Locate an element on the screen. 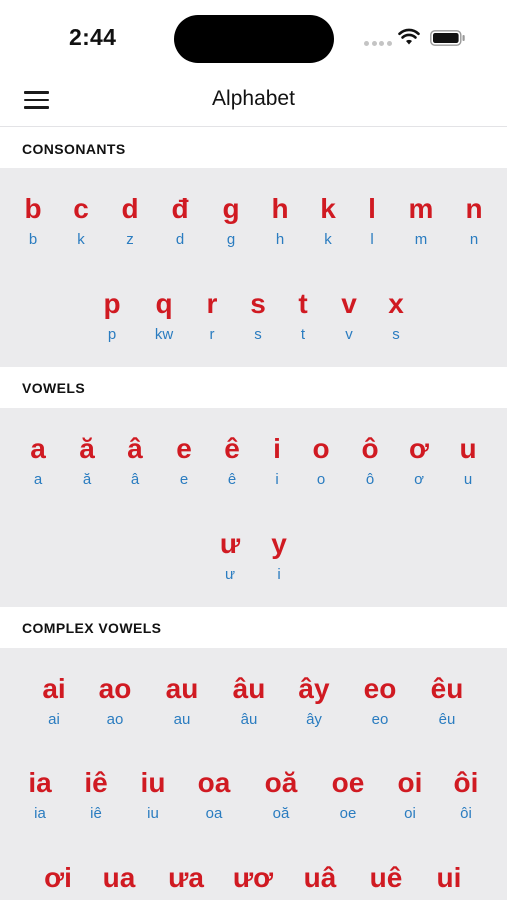 The image size is (507, 900). letter: âu is located at coordinates (249, 688).